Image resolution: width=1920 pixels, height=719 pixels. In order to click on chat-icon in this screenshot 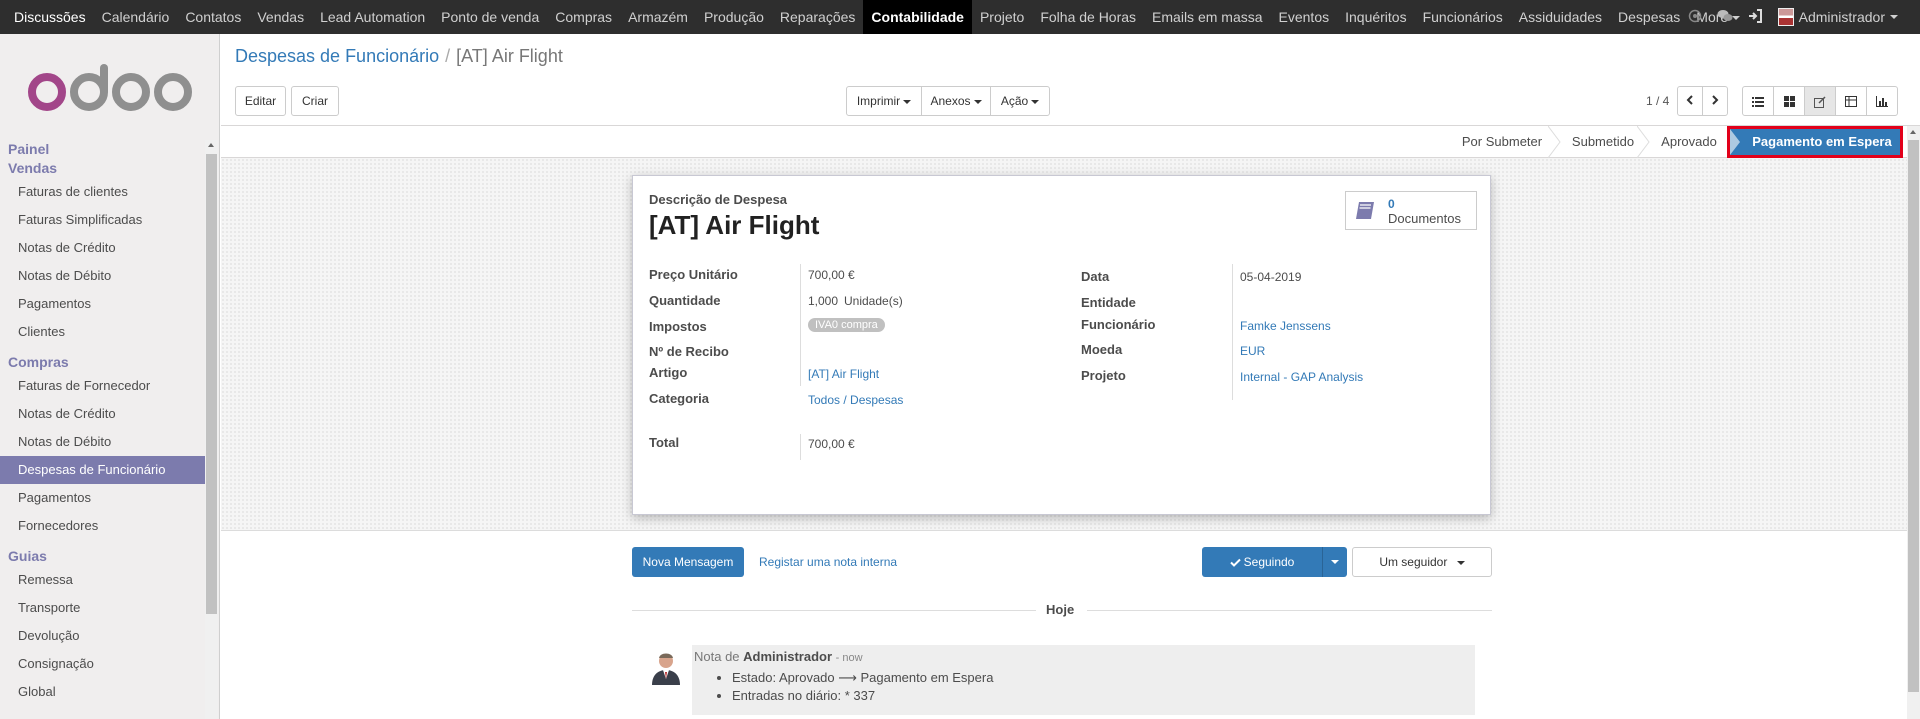, I will do `click(1725, 17)`.